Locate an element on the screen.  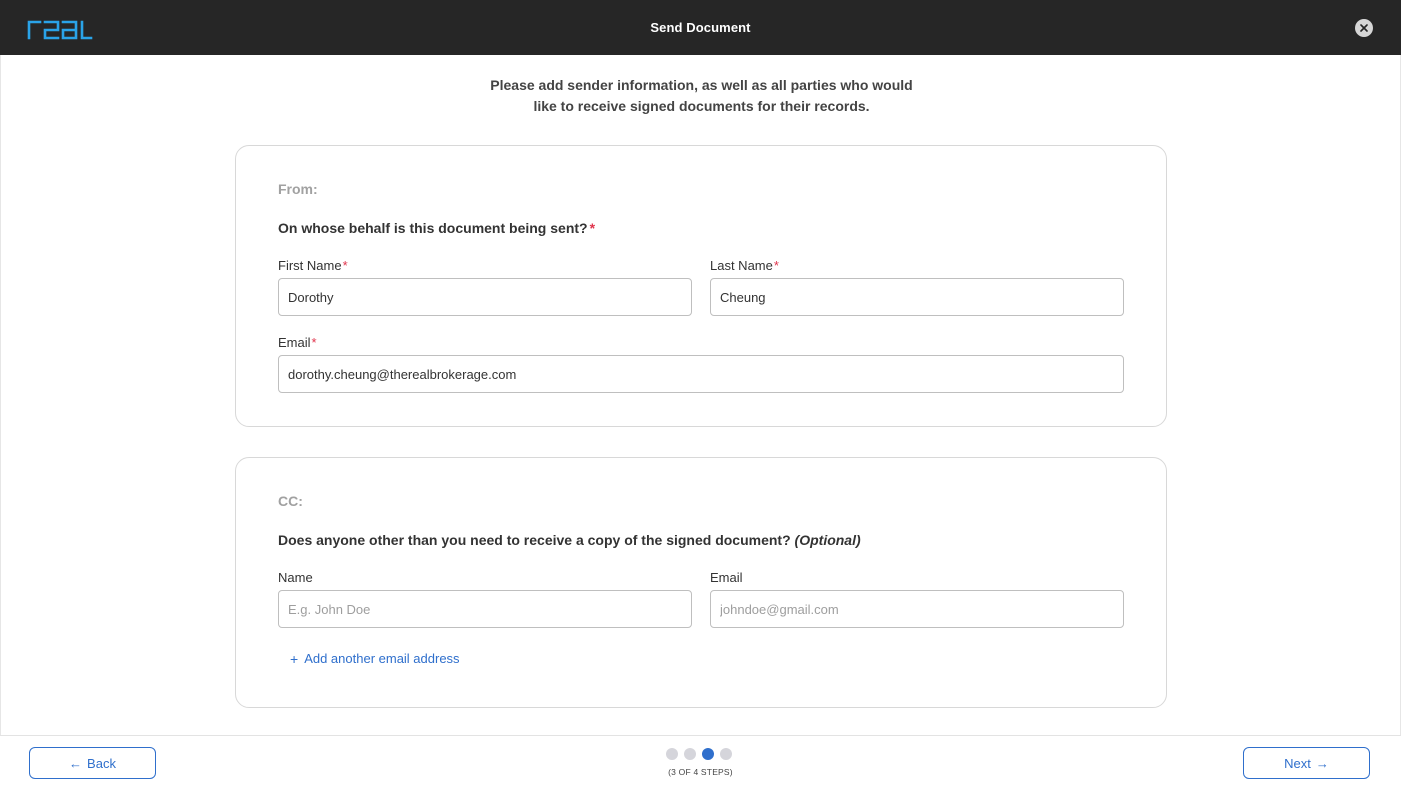
add-email-link: + Add another email address is located at coordinates (375, 658).